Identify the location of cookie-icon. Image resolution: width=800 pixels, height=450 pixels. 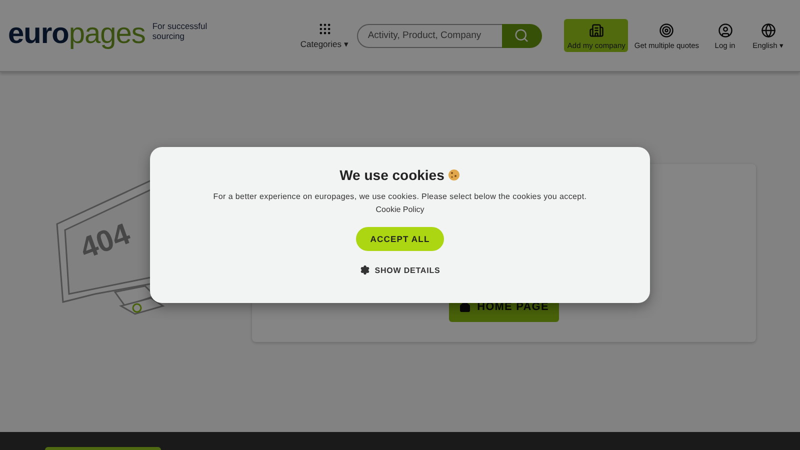
(454, 175).